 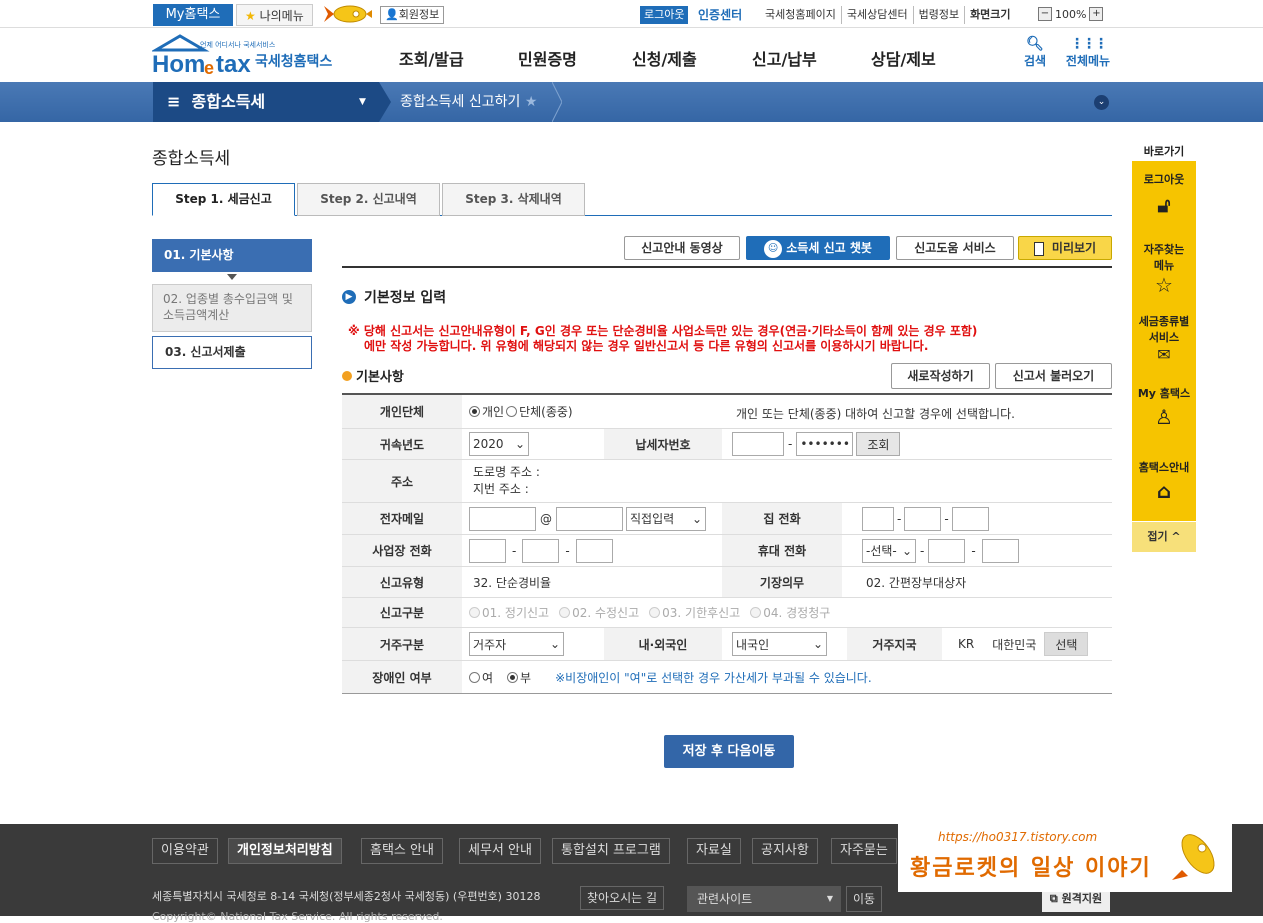 What do you see at coordinates (782, 518) in the screenshot?
I see `home-phone-label: 집 전화` at bounding box center [782, 518].